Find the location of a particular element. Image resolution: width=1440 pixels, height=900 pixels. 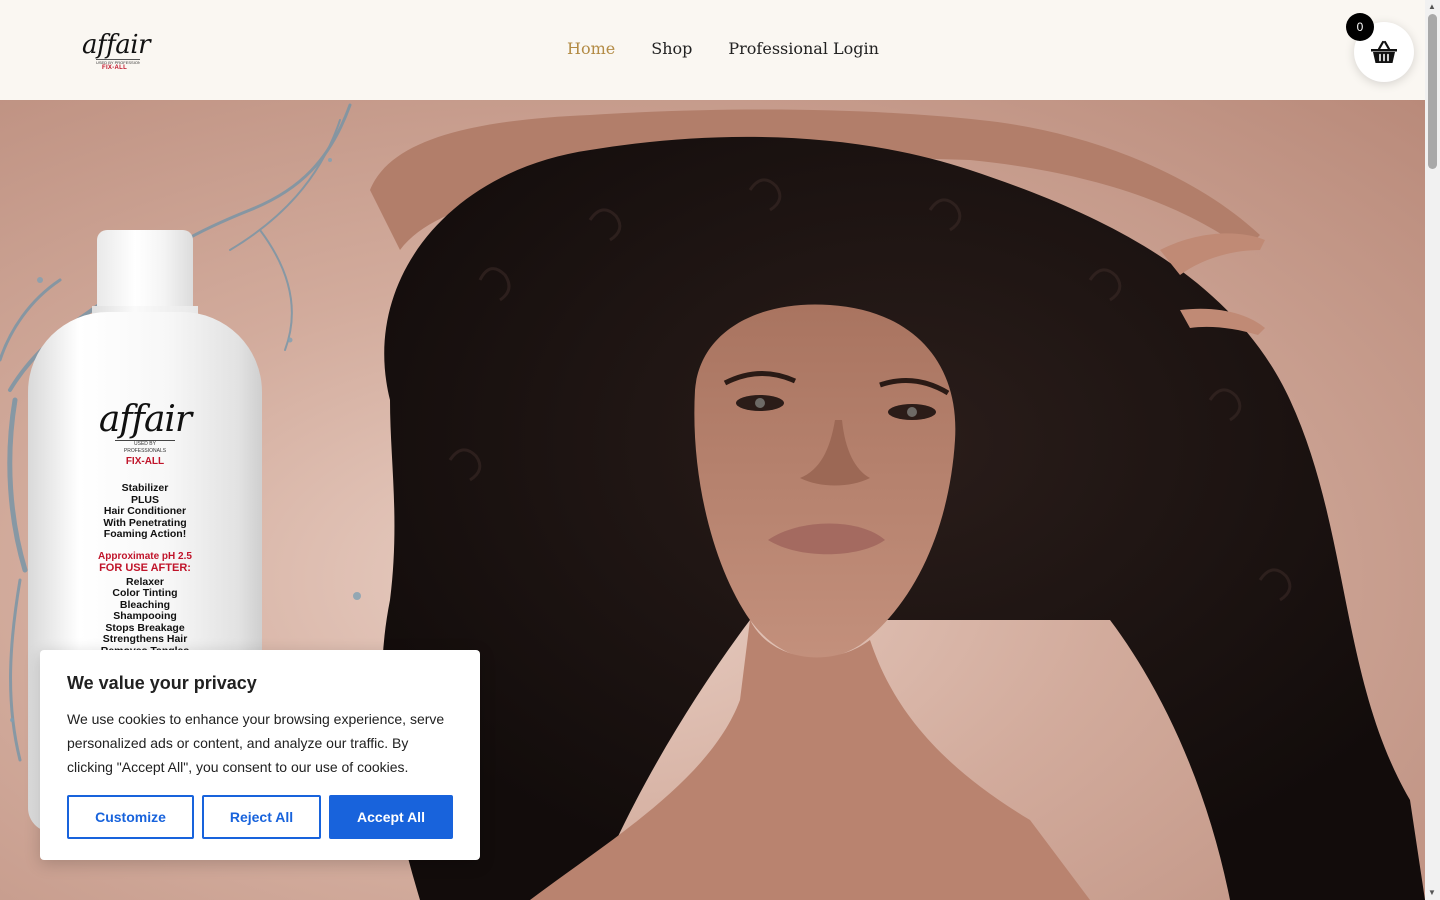

label-use-heading: FOR USE AFTER: is located at coordinates (145, 567).